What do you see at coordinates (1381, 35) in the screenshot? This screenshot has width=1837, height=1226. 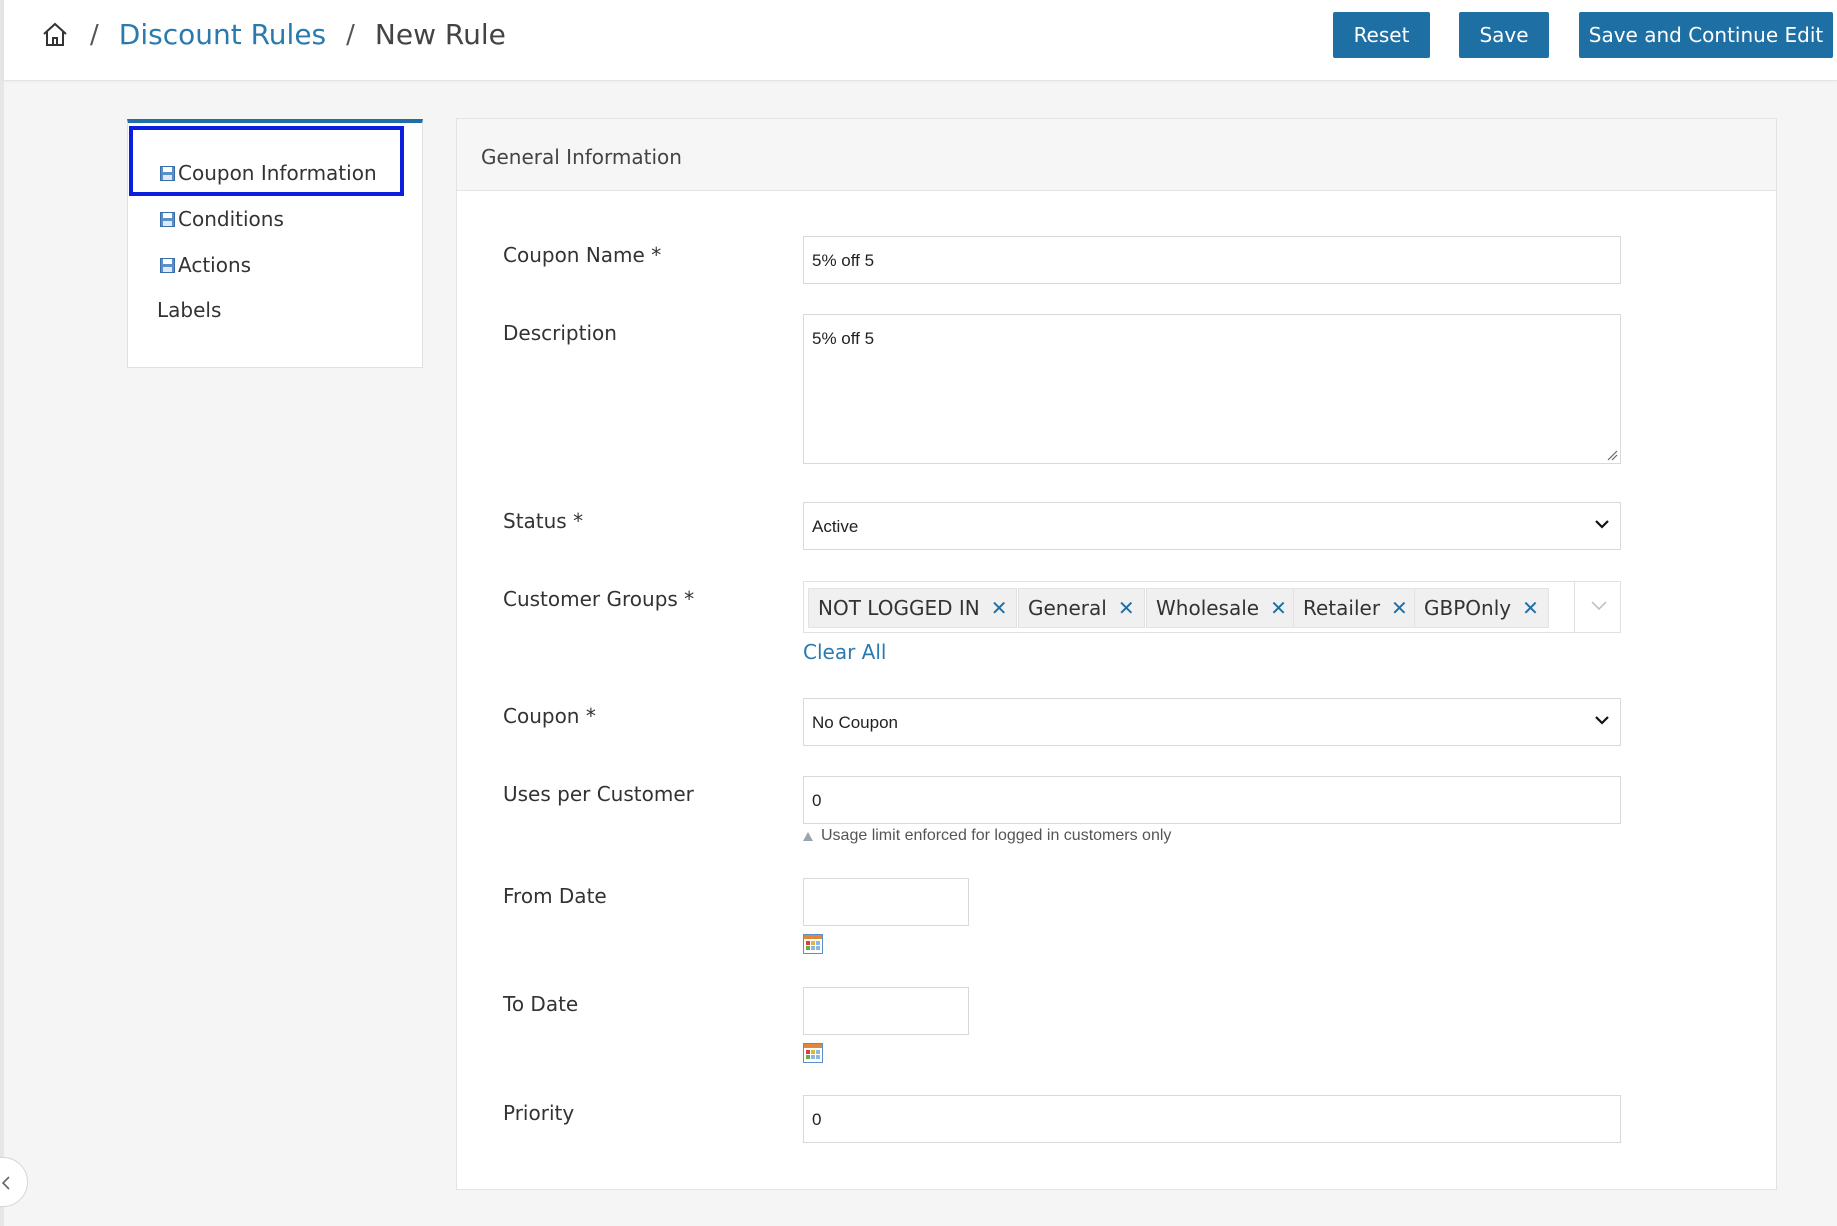 I see `reset-button: Reset` at bounding box center [1381, 35].